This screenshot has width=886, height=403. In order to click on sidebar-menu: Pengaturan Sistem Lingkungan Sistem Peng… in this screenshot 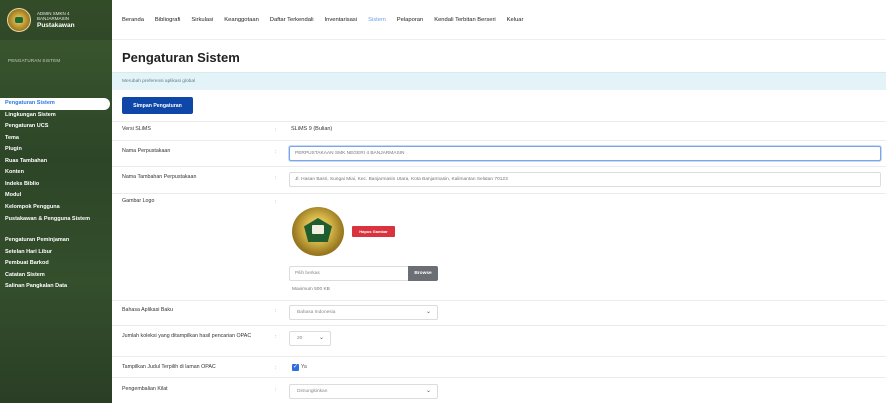, I will do `click(56, 195)`.